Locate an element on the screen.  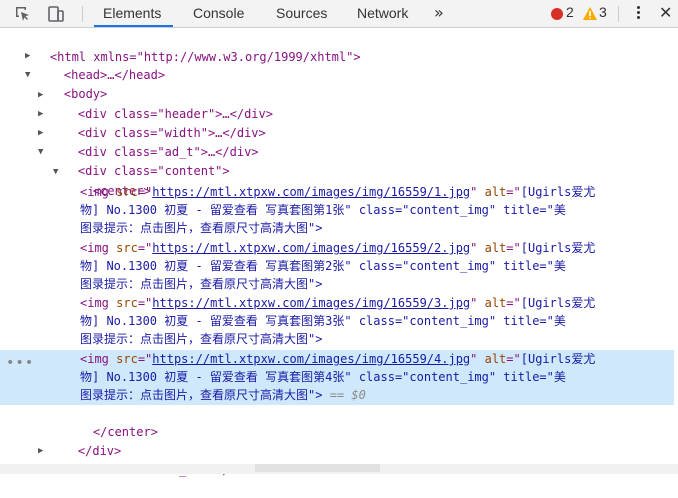
img-attr-line: 图录提示：点击图片，查看原尺寸高清大图"> == $0 is located at coordinates (223, 395).